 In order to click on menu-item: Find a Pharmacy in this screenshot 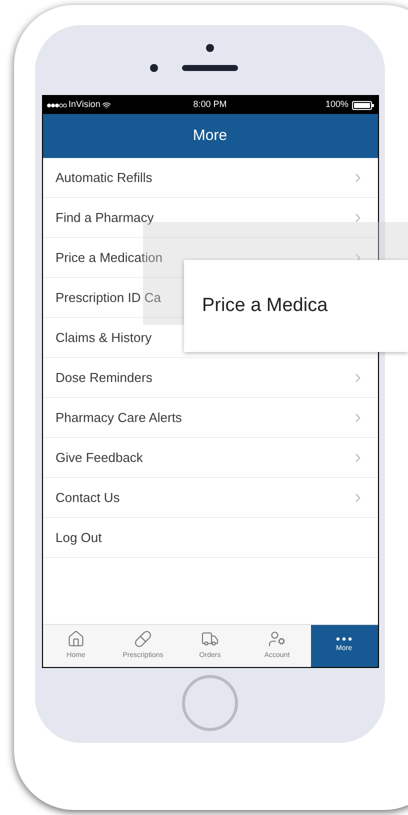, I will do `click(210, 218)`.